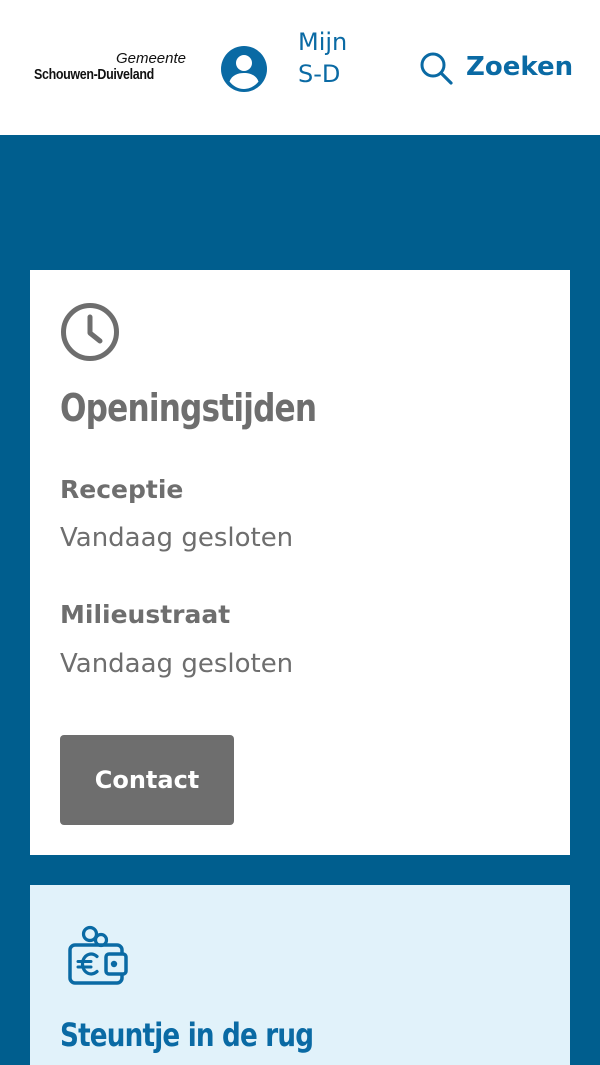  Describe the element at coordinates (90, 332) in the screenshot. I see `clock-icon` at that location.